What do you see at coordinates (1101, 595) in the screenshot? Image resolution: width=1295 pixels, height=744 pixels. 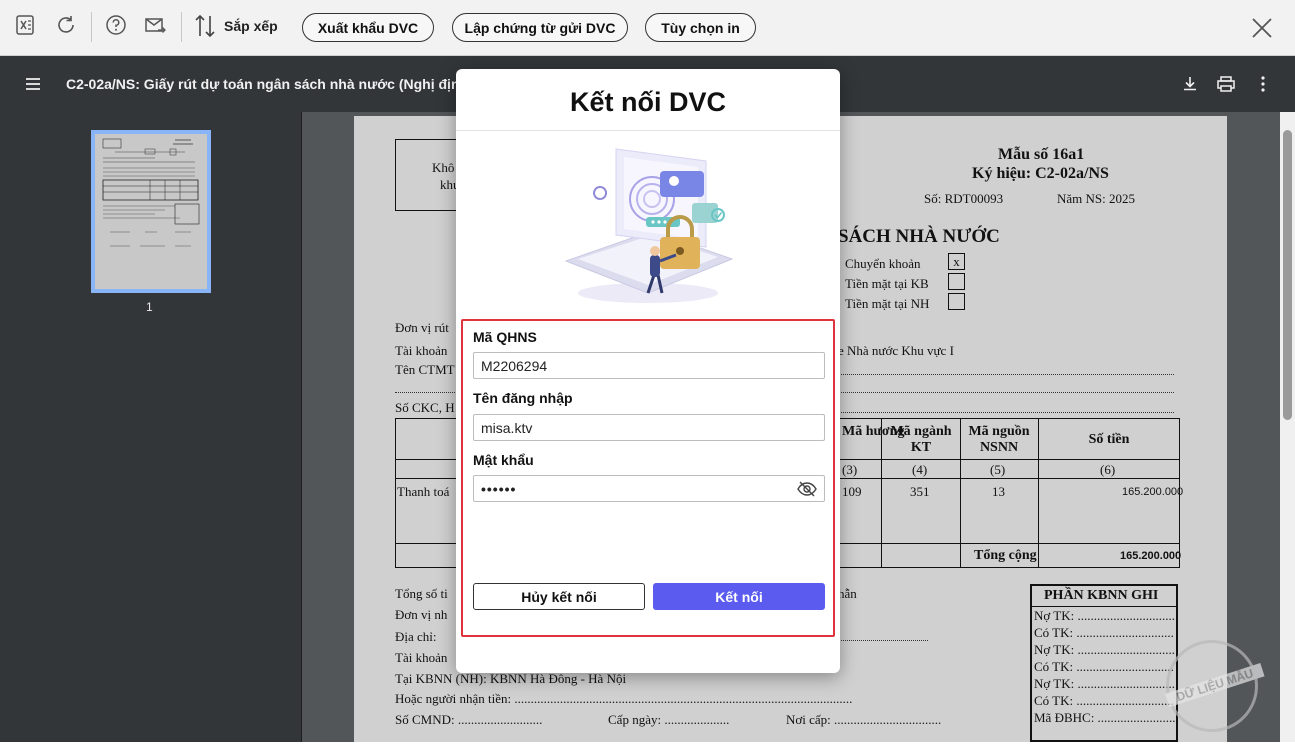 I see `kbnn-box-title: PHẦN KBNN GHI` at bounding box center [1101, 595].